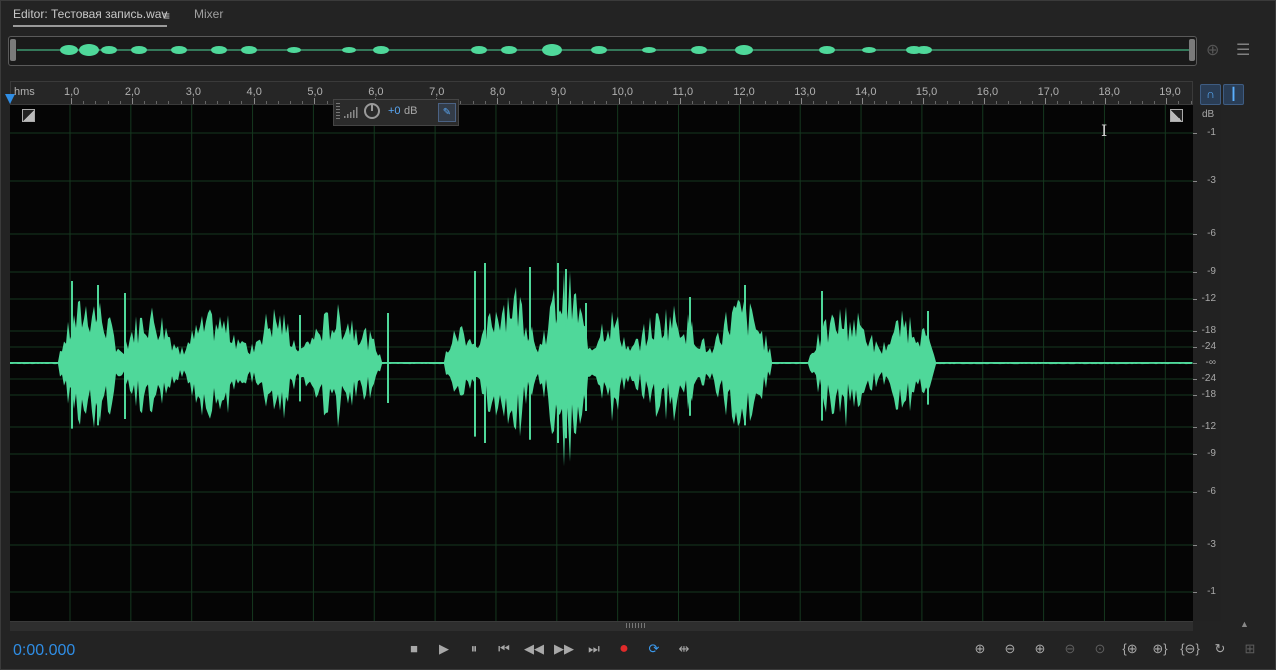  What do you see at coordinates (447, 112) in the screenshot?
I see `pin-icon: ✎` at bounding box center [447, 112].